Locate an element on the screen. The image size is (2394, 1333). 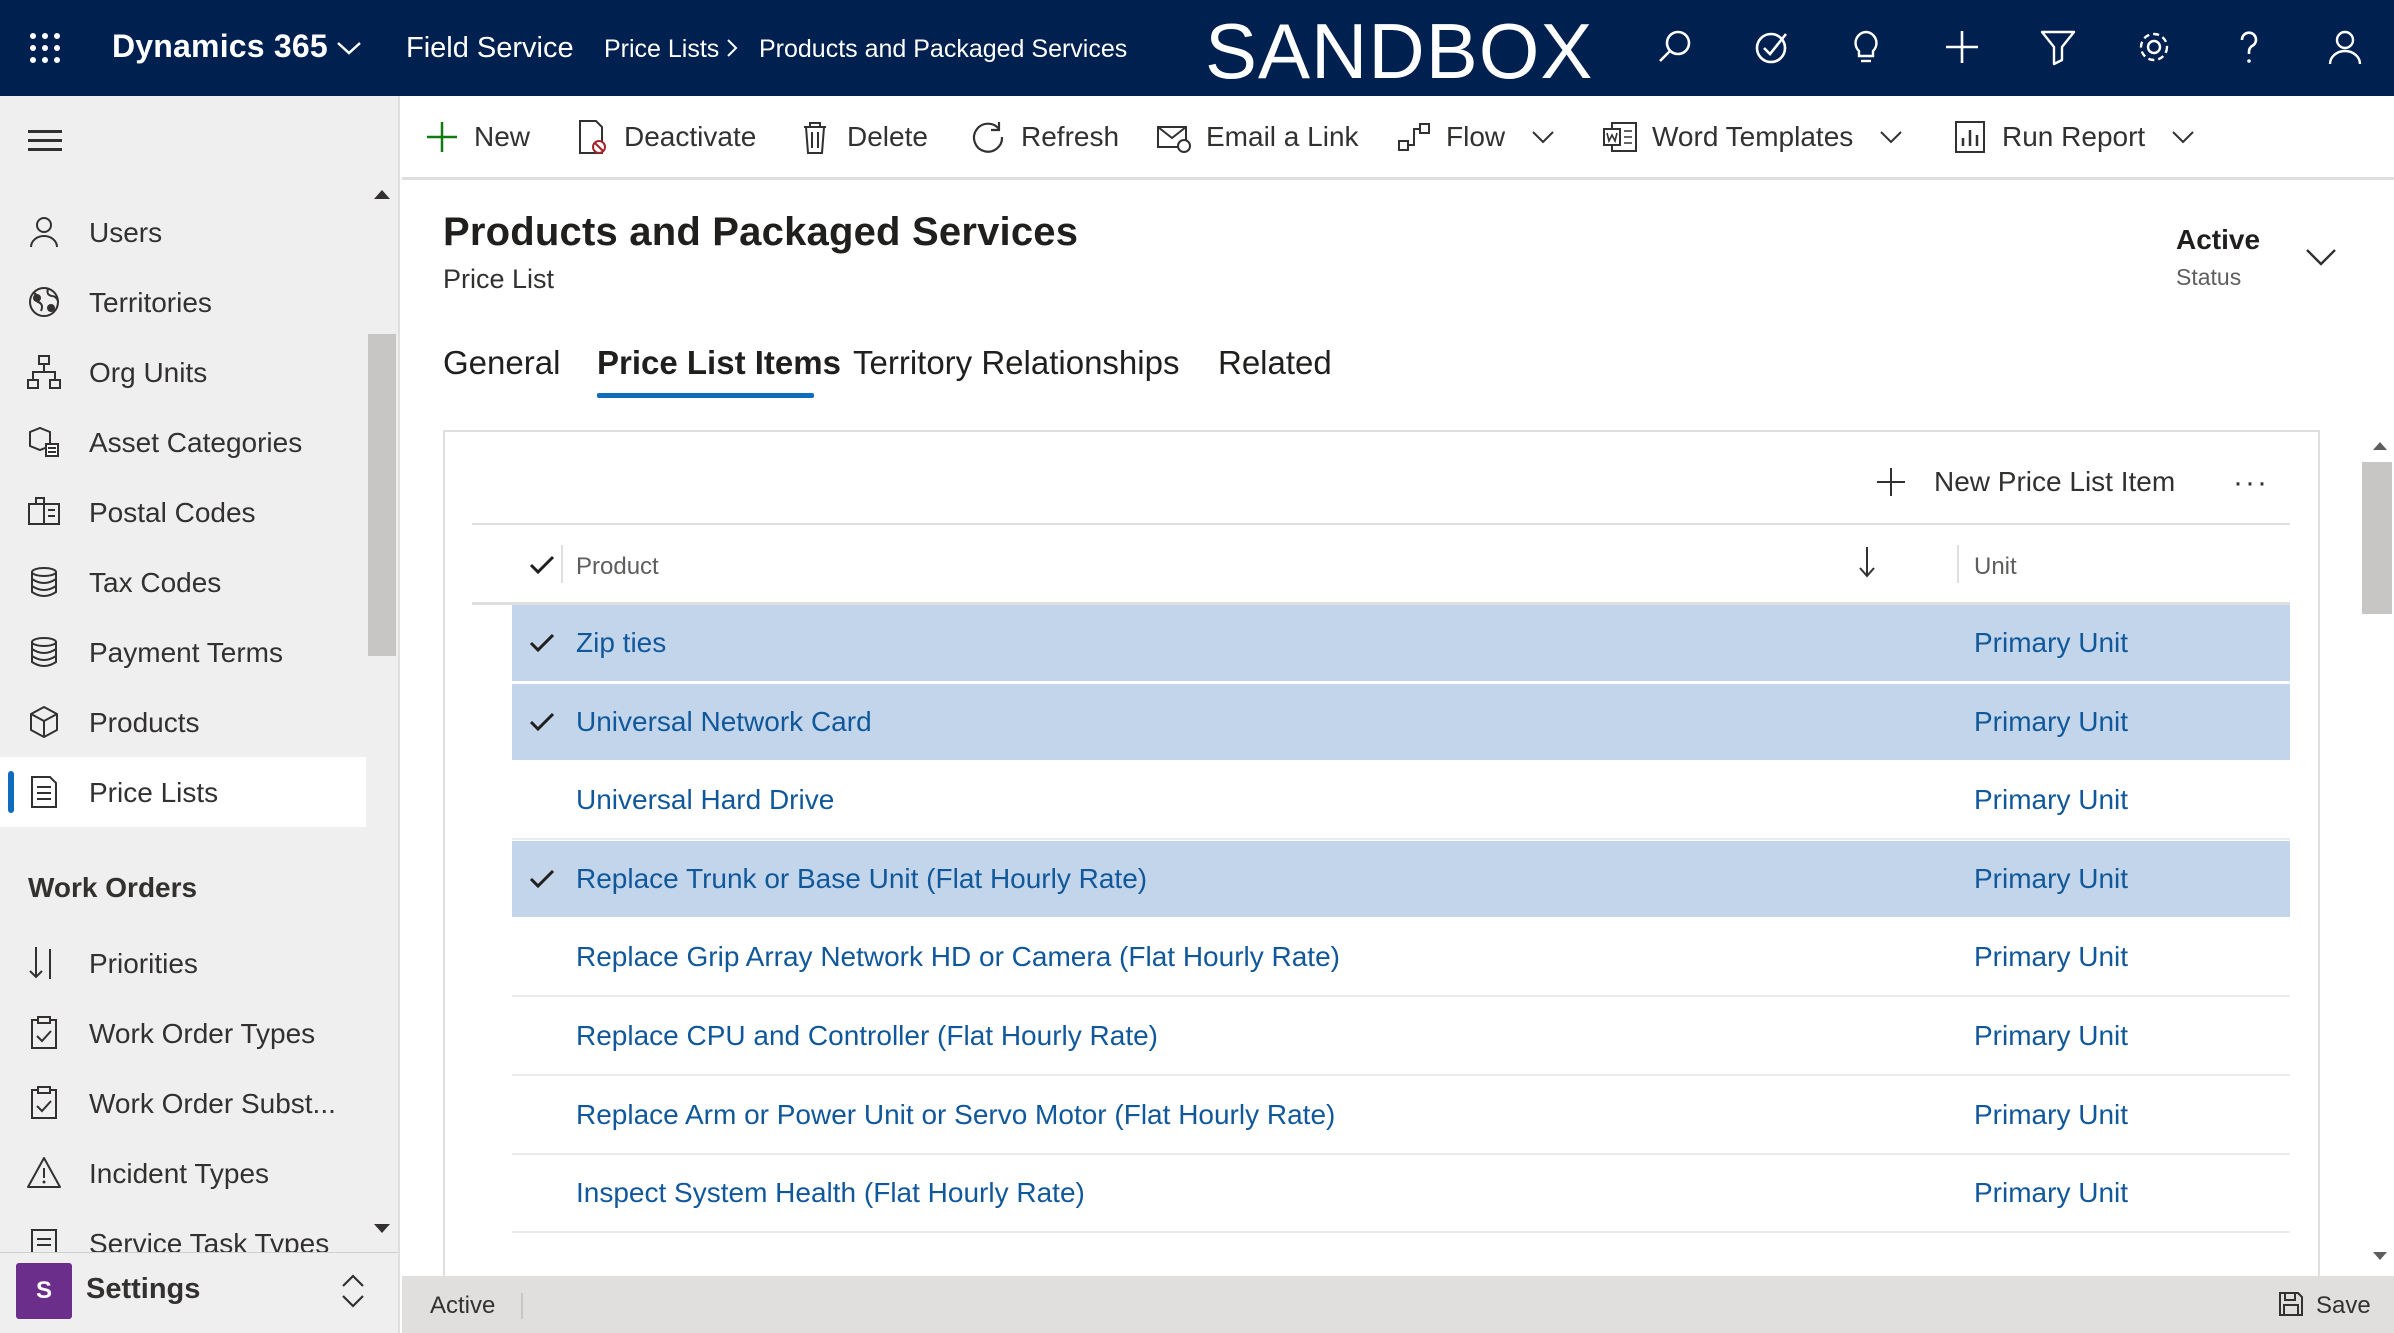
tab-territory-relationships: Territory Relationships is located at coordinates (1016, 363).